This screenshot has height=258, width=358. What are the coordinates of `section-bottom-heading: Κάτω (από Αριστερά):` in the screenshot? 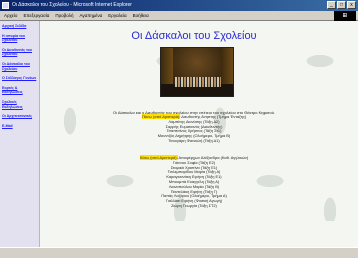 It's located at (158, 157).